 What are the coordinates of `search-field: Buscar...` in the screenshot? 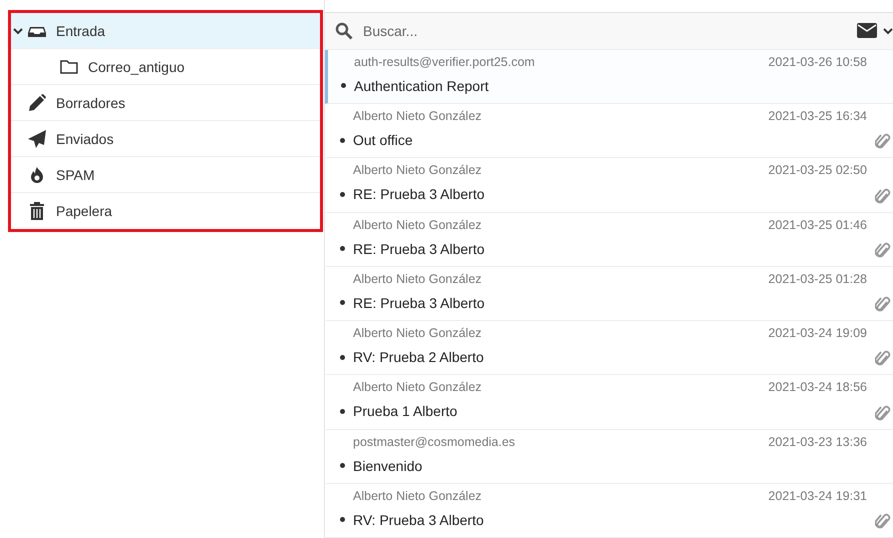 It's located at (609, 31).